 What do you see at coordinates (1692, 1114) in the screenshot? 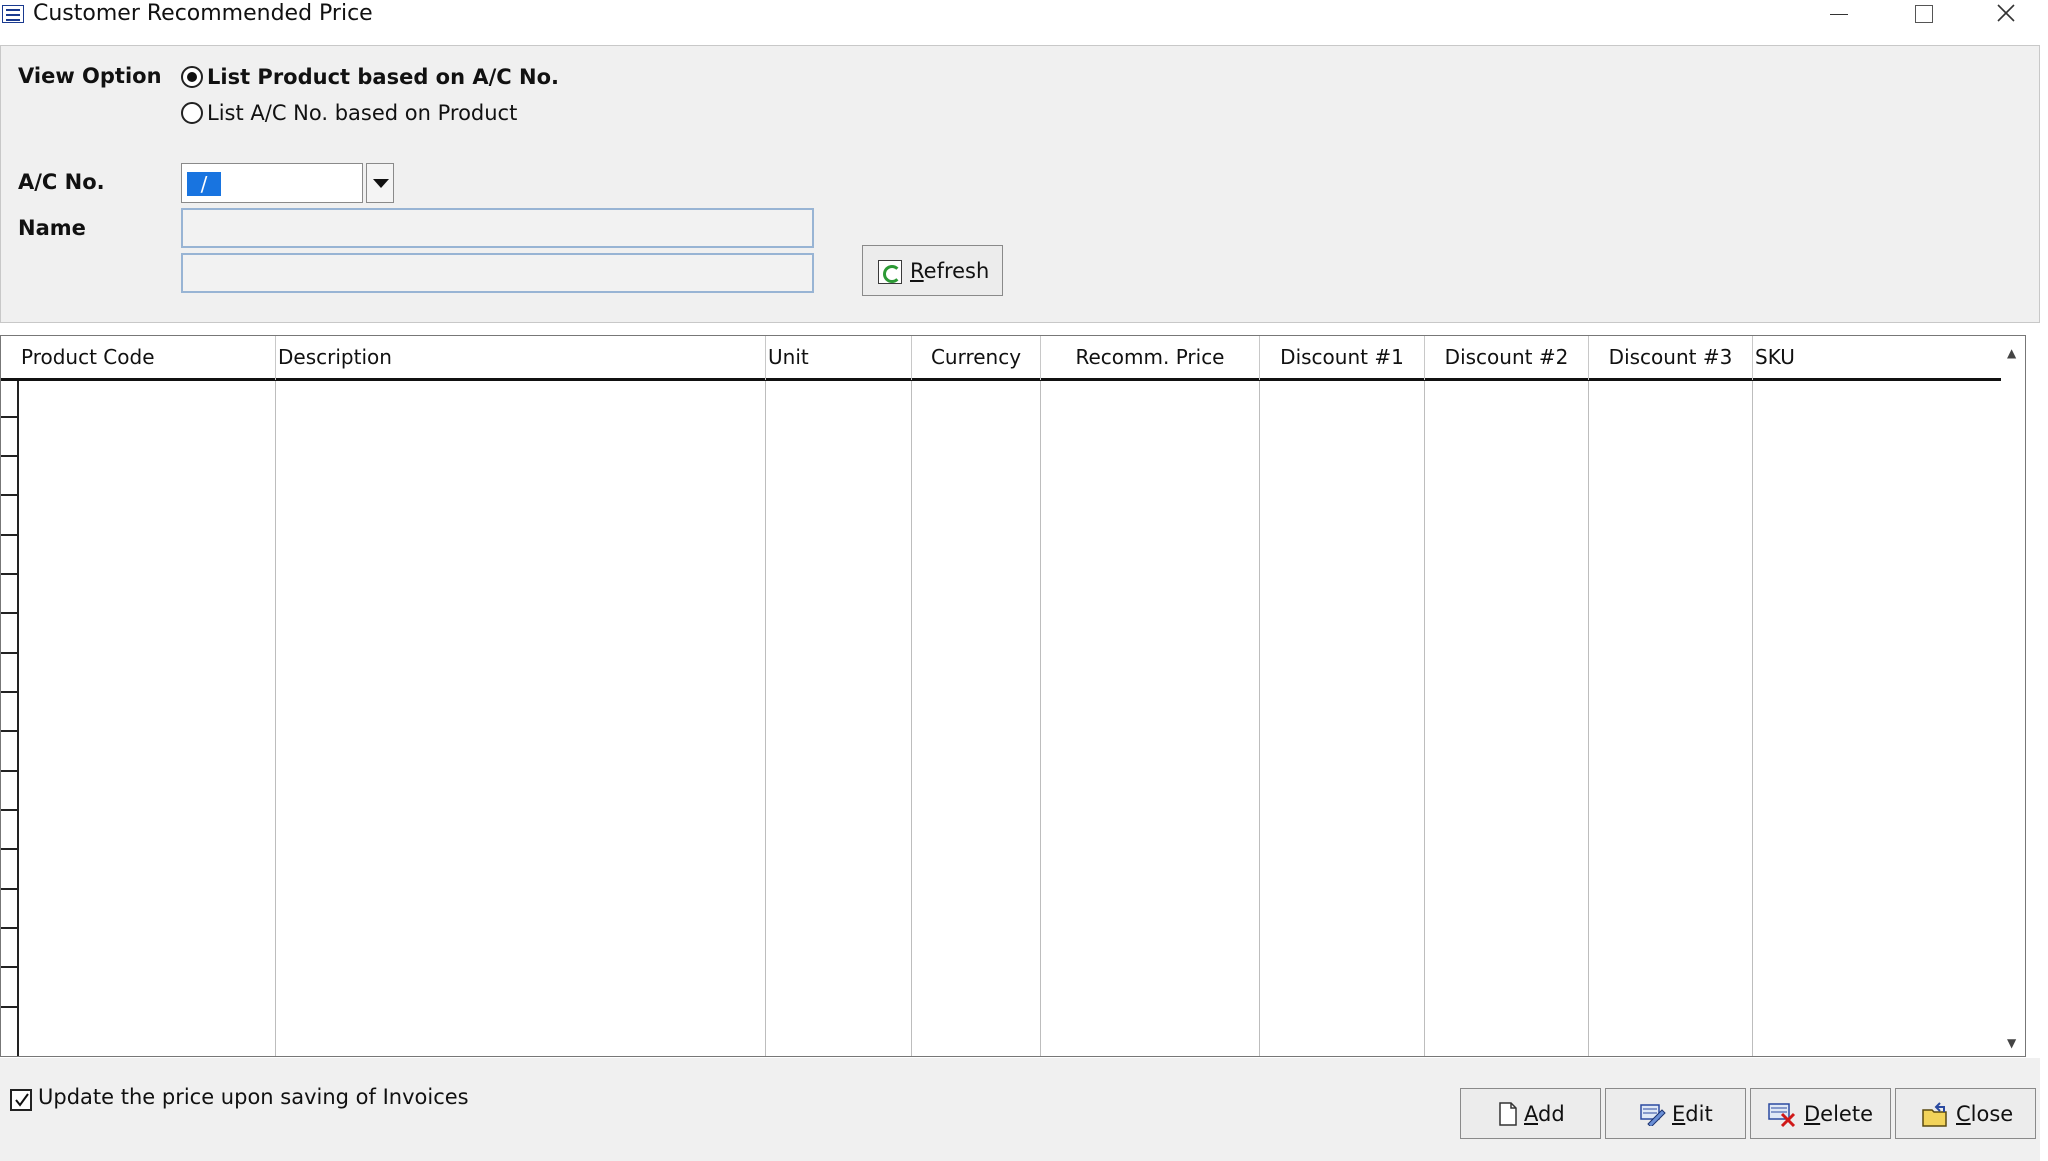
I see `edit-label: Edit` at bounding box center [1692, 1114].